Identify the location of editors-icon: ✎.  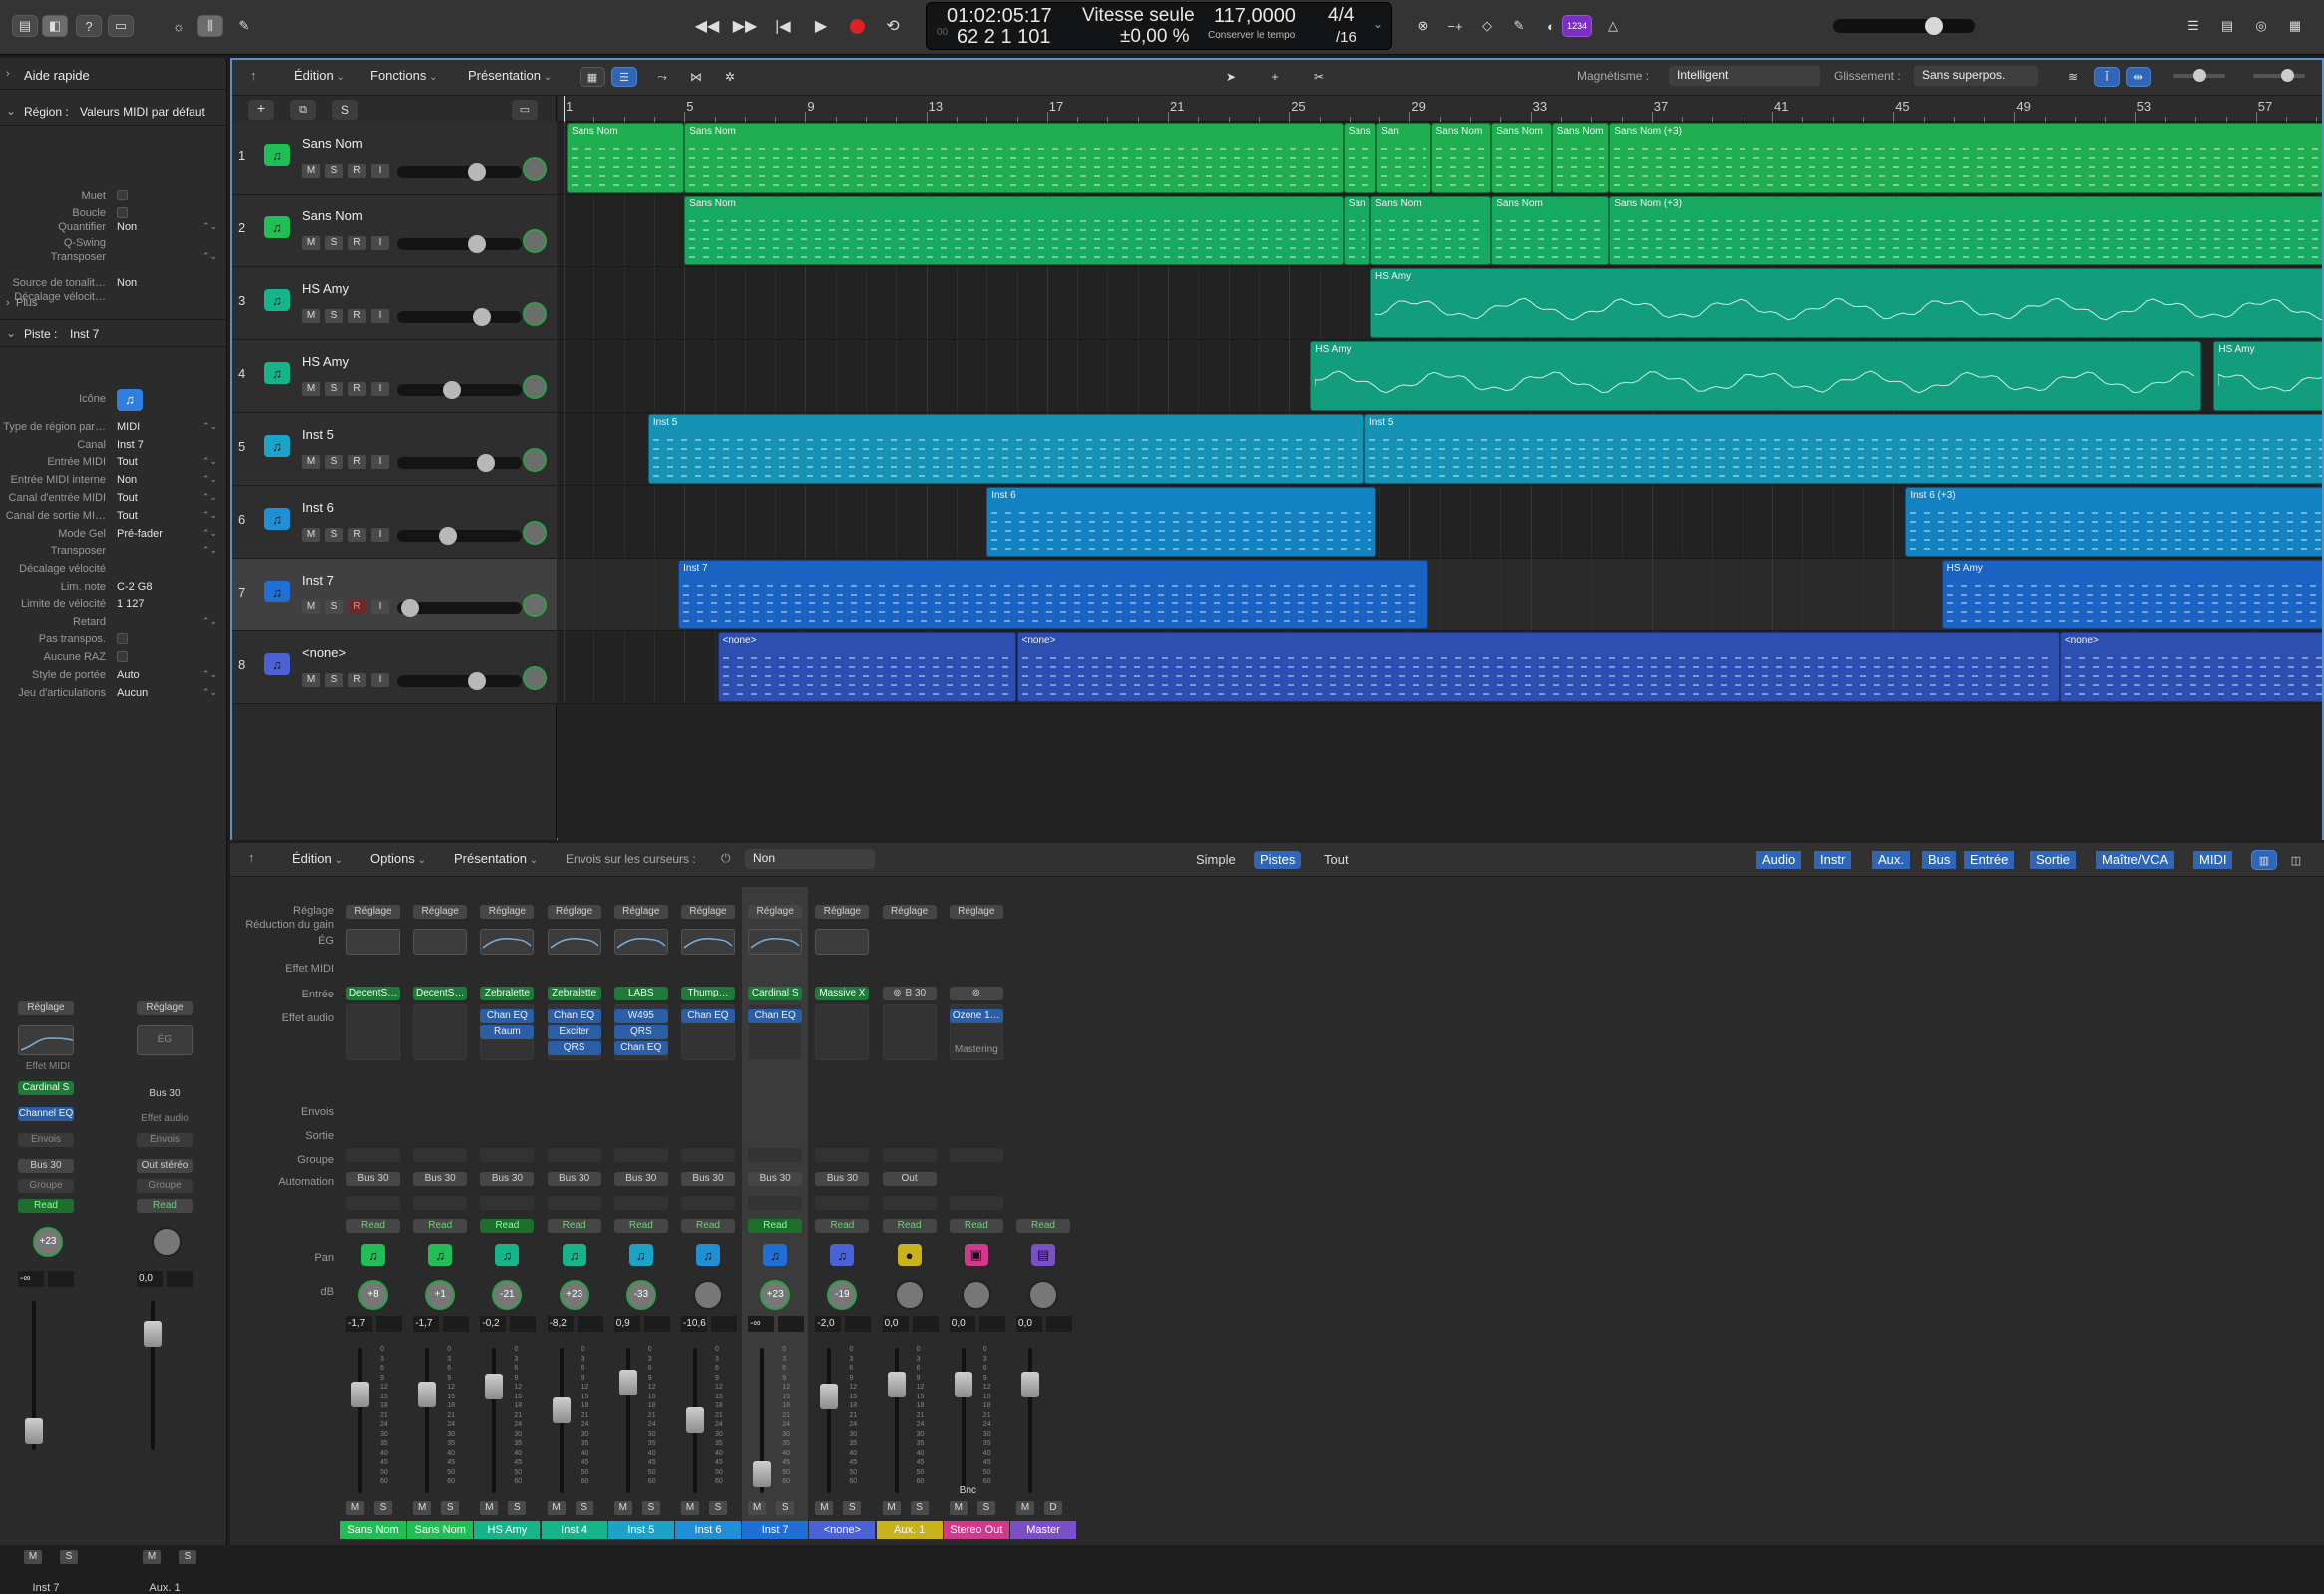
(244, 26).